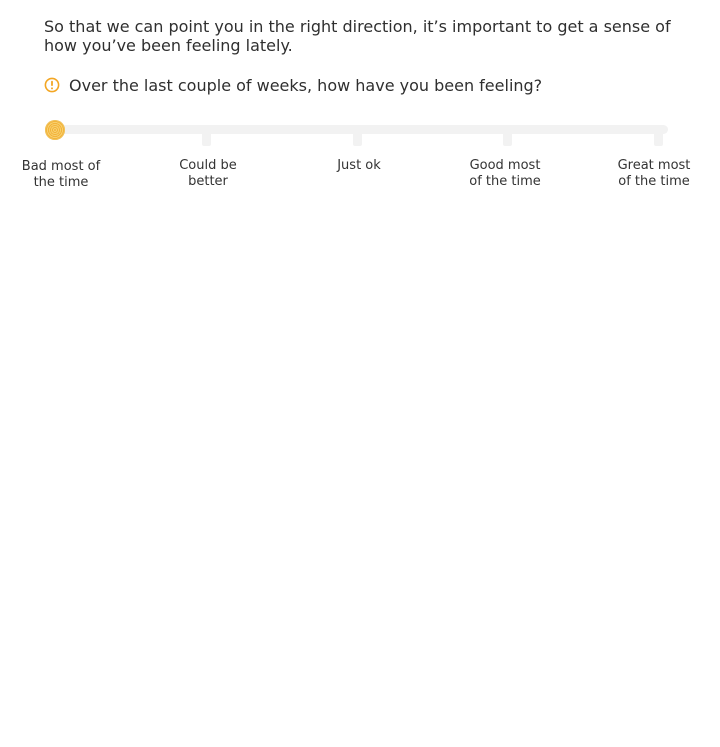 Image resolution: width=720 pixels, height=747 pixels. I want to click on slider-label-bad: Bad most of the time, so click(61, 175).